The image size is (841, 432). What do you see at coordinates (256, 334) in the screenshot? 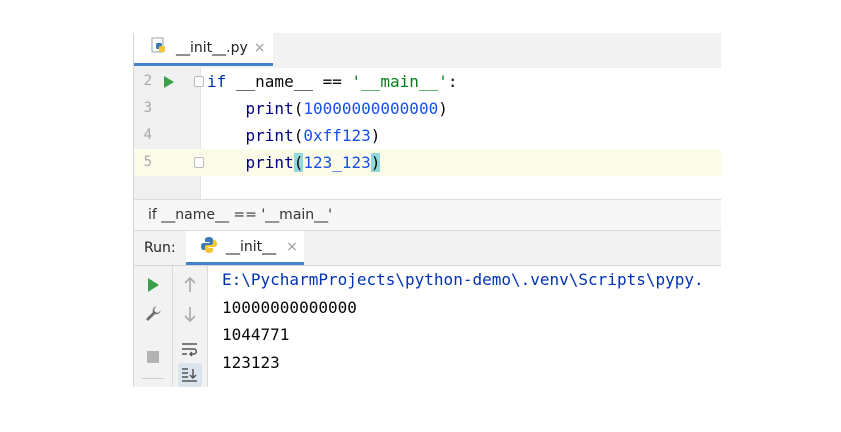
I see `console-output-line: 1044771` at bounding box center [256, 334].